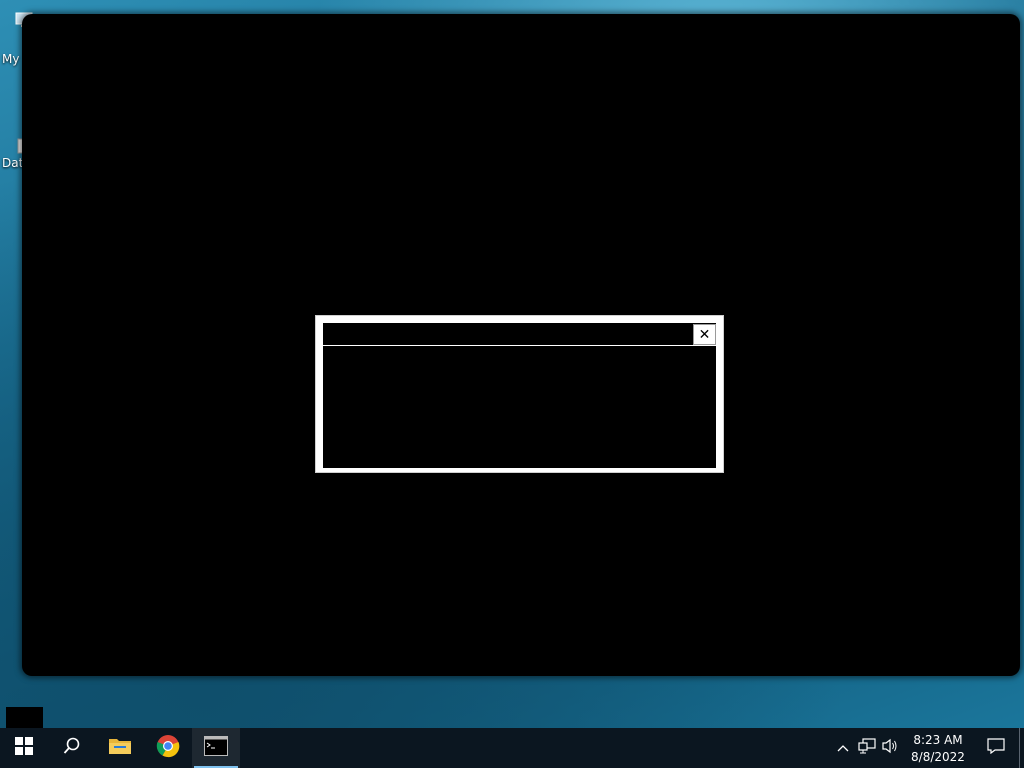 Image resolution: width=1024 pixels, height=768 pixels. What do you see at coordinates (938, 748) in the screenshot?
I see `clock: 8:23 AM 8/8/2022` at bounding box center [938, 748].